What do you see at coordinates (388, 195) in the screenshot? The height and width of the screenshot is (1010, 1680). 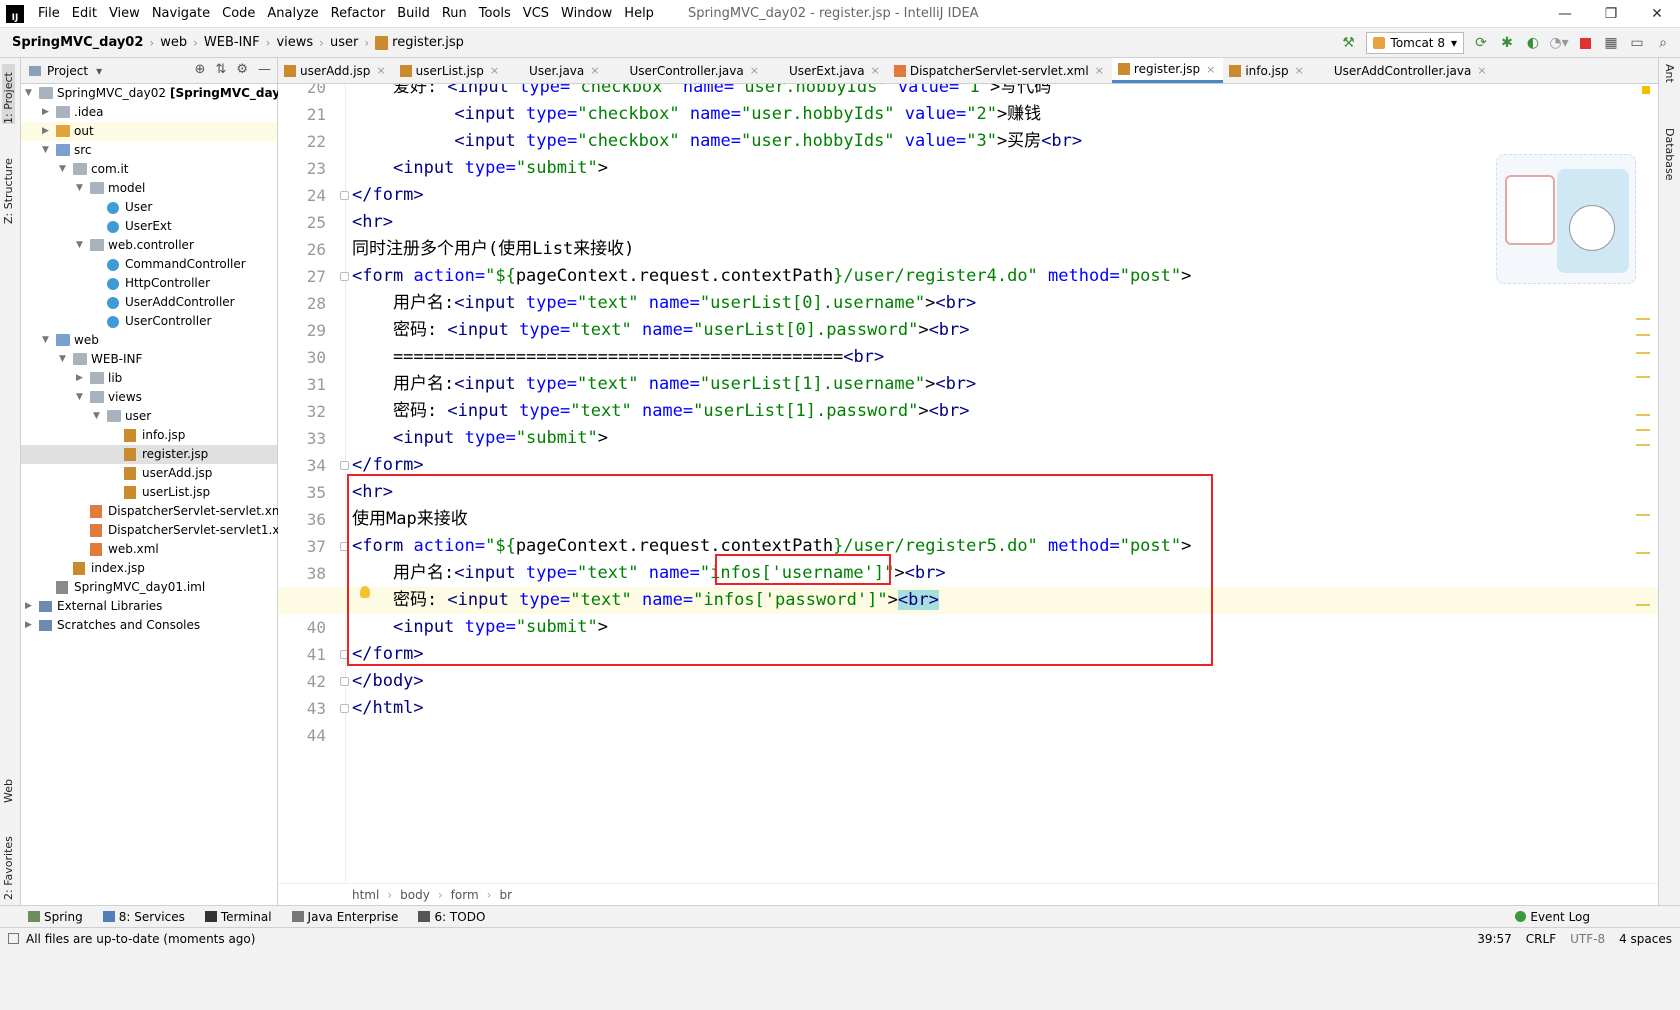 I see `code-line: </form>` at bounding box center [388, 195].